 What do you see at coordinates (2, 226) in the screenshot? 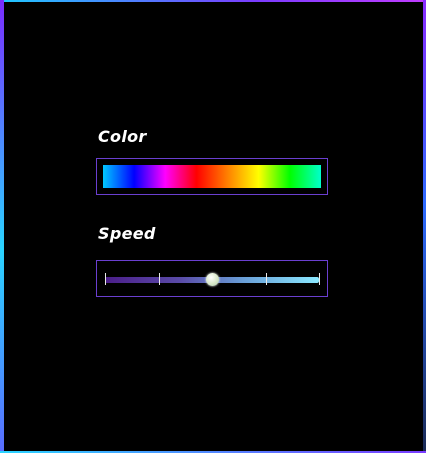
I see `panel-border-left` at bounding box center [2, 226].